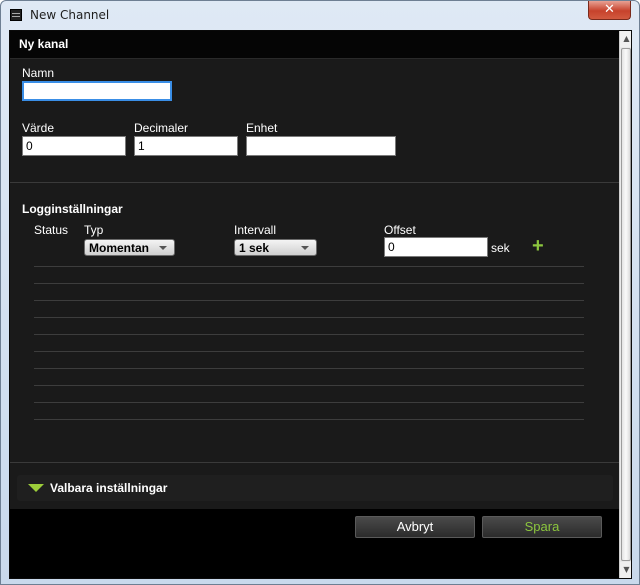 Image resolution: width=640 pixels, height=585 pixels. I want to click on scroll-down-icon: ▼, so click(625, 570).